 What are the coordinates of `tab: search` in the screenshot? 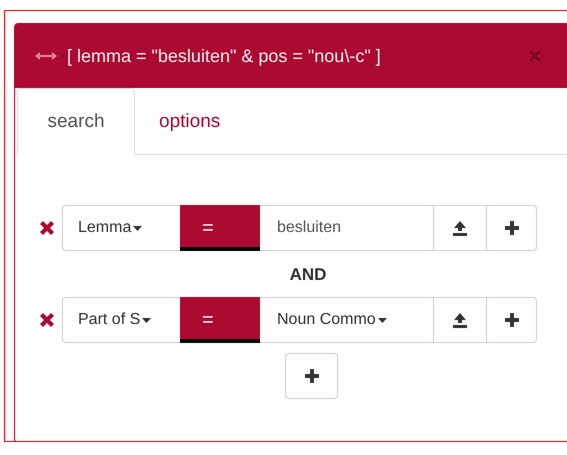 It's located at (76, 121).